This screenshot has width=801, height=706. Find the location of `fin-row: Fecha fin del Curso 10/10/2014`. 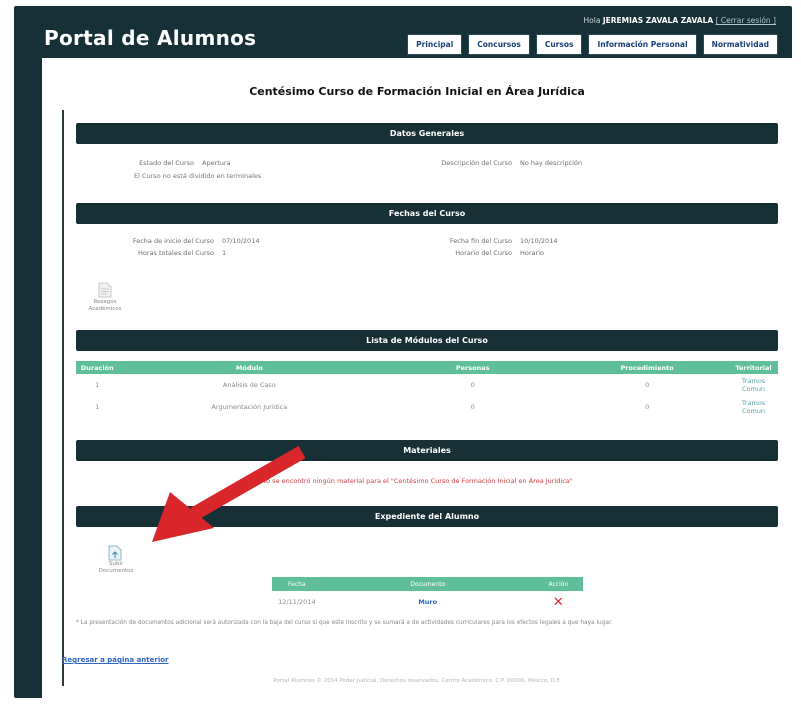

fin-row: Fecha fin del Curso 10/10/2014 is located at coordinates (490, 241).